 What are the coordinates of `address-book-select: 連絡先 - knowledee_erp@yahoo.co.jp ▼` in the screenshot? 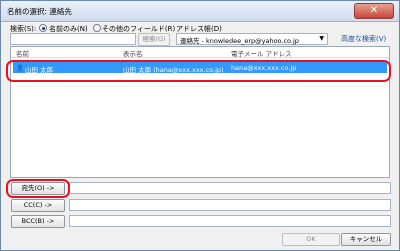 It's located at (252, 39).